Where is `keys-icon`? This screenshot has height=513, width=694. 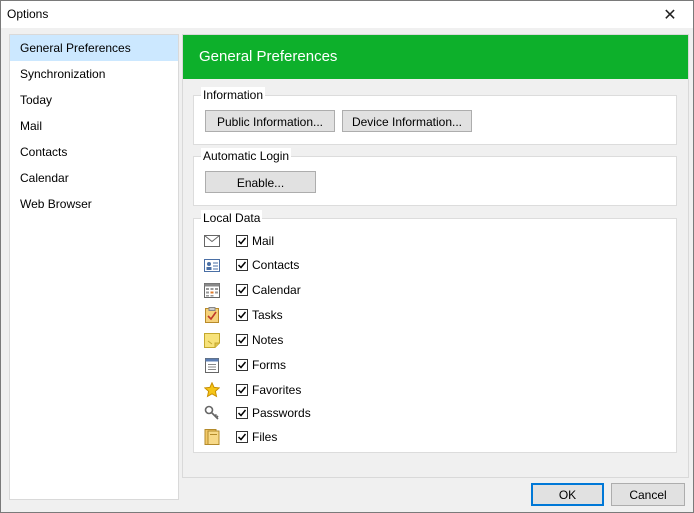
keys-icon is located at coordinates (212, 413).